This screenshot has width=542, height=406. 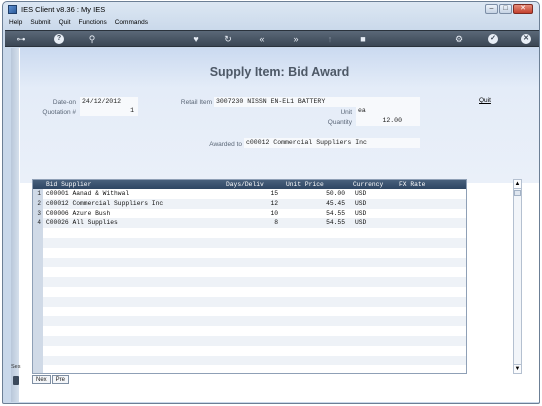 What do you see at coordinates (109, 111) in the screenshot?
I see `quotation-field: 1` at bounding box center [109, 111].